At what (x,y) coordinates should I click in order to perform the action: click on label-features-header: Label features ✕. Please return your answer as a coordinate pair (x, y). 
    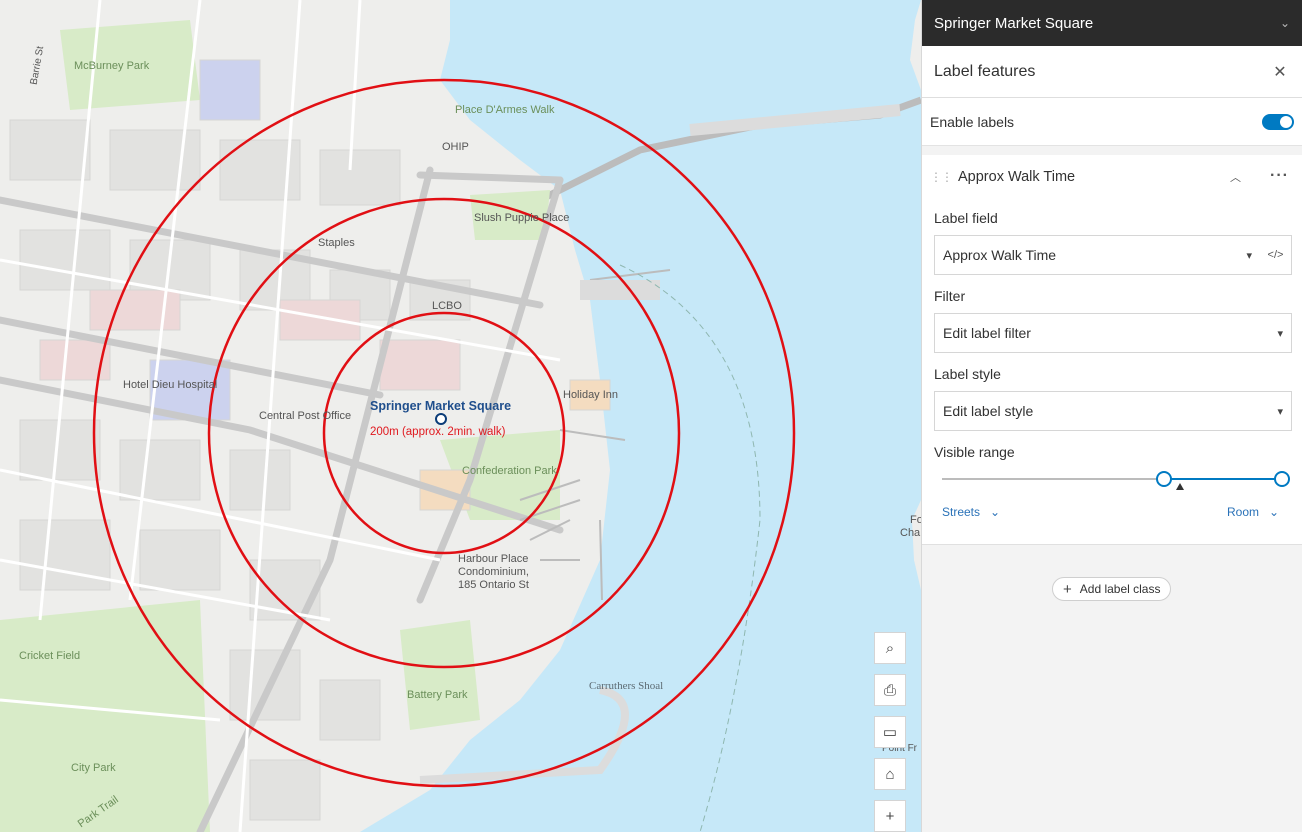
    Looking at the image, I should click on (1112, 72).